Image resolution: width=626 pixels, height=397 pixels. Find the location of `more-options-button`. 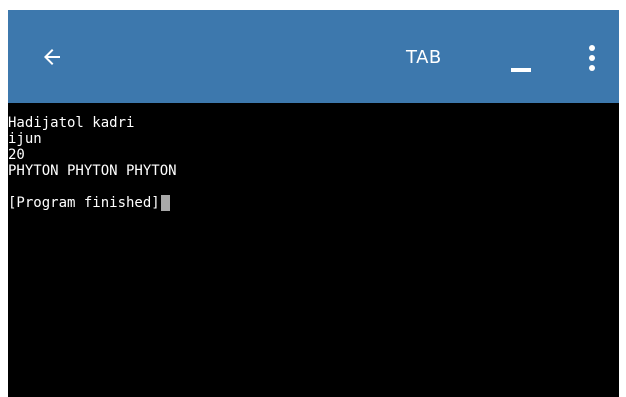

more-options-button is located at coordinates (592, 58).